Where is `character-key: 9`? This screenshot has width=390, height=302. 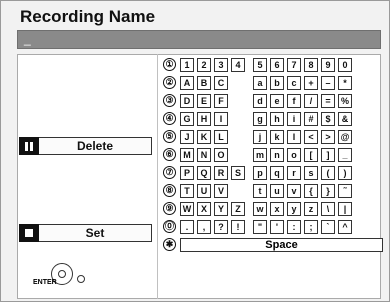
character-key: 9 is located at coordinates (328, 65).